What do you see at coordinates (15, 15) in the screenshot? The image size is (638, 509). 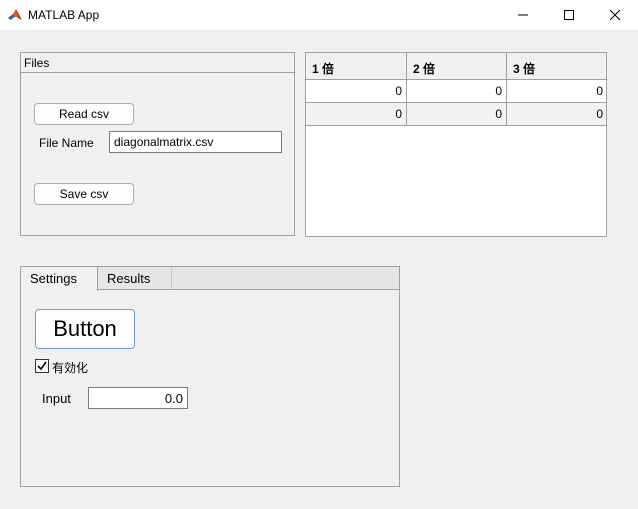 I see `matlab-logo-icon` at bounding box center [15, 15].